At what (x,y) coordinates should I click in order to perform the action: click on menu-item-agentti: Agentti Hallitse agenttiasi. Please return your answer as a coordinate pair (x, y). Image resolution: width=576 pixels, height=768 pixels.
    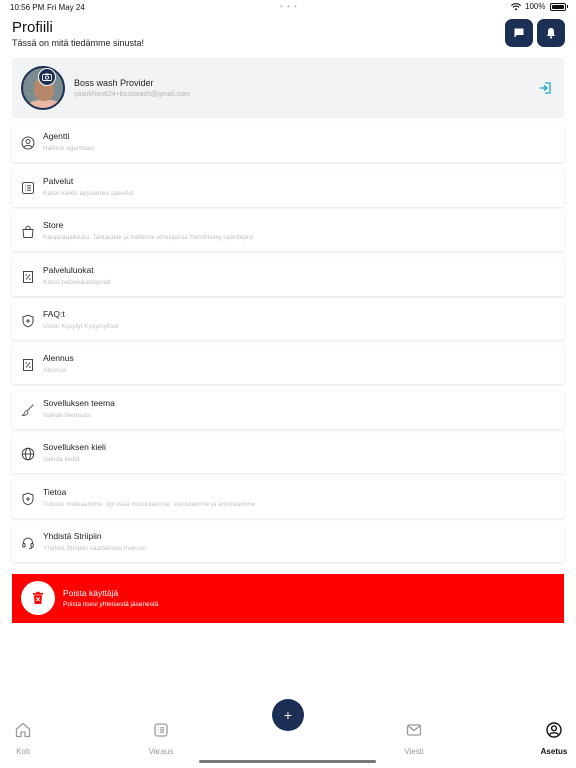
    Looking at the image, I should click on (288, 143).